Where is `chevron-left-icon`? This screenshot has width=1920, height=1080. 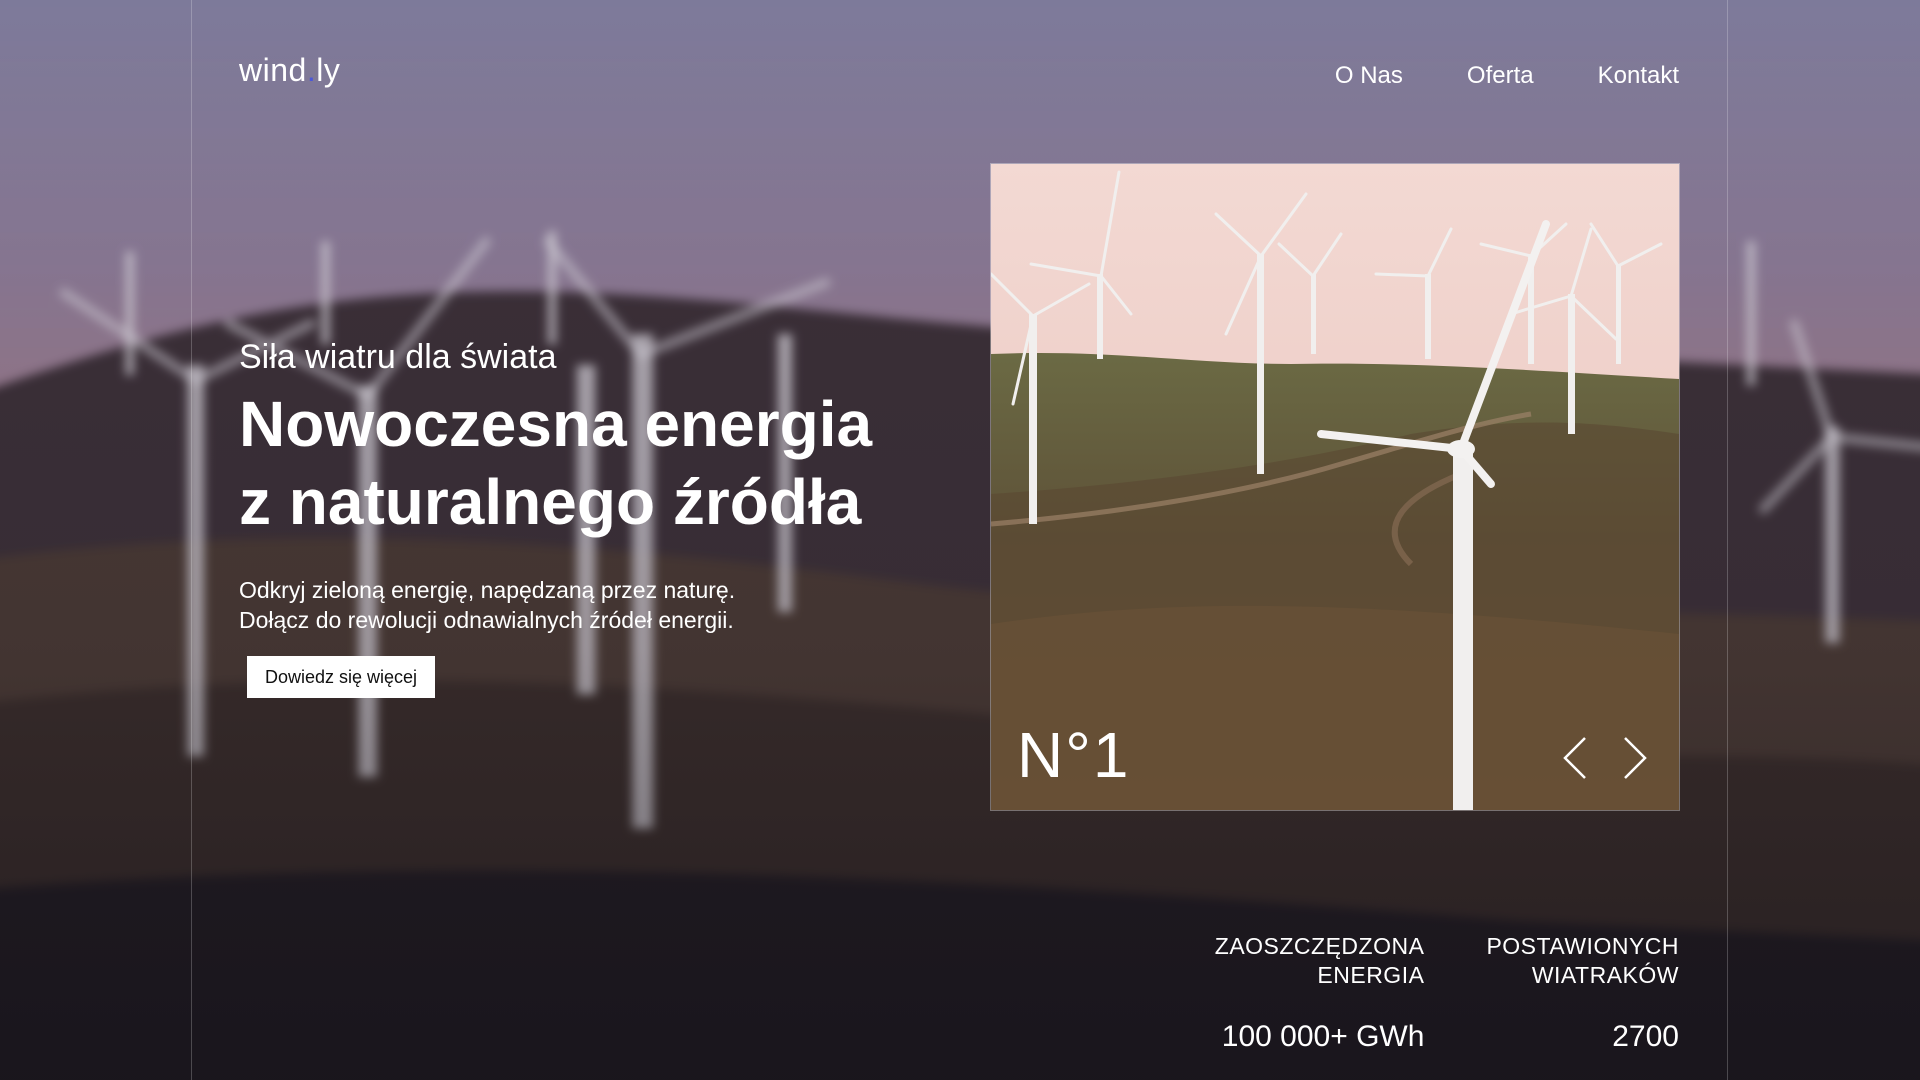
chevron-left-icon is located at coordinates (1575, 758).